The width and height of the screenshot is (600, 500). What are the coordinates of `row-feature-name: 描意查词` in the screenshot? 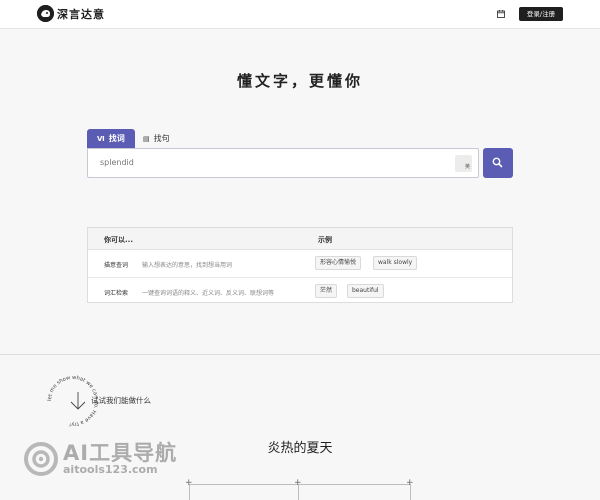 It's located at (116, 265).